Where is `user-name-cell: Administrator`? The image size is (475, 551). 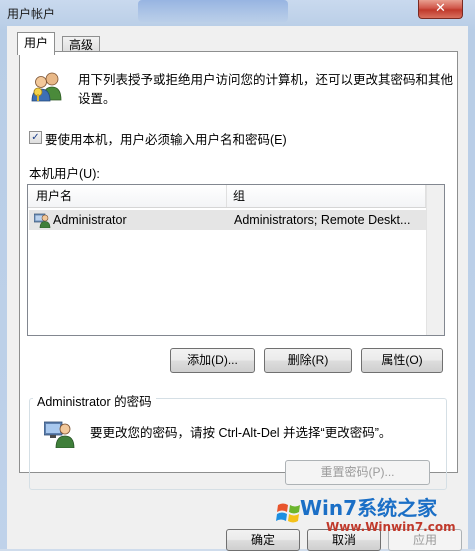 user-name-cell: Administrator is located at coordinates (90, 220).